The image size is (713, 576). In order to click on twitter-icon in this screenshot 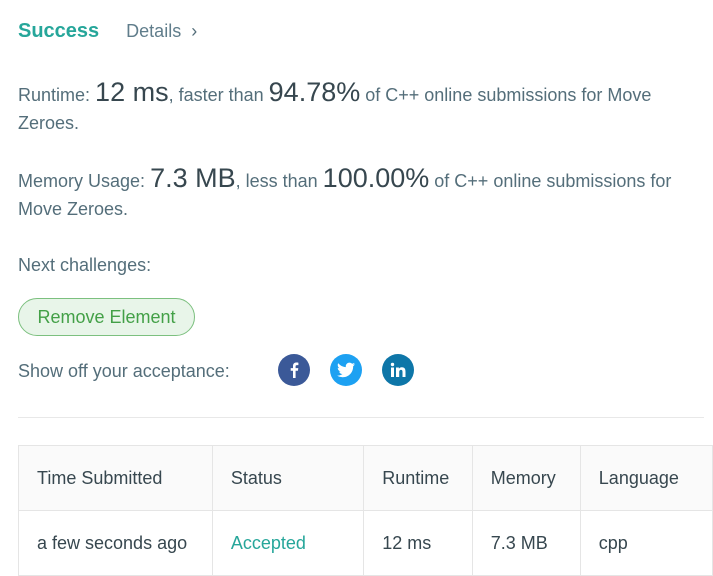, I will do `click(346, 370)`.